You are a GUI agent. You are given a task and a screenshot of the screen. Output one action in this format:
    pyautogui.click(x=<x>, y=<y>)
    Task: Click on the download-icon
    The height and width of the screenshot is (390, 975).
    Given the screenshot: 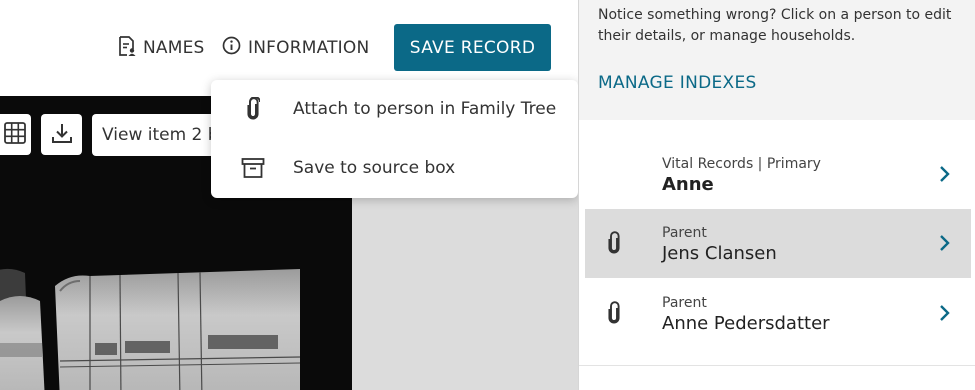 What is the action you would take?
    pyautogui.click(x=62, y=135)
    